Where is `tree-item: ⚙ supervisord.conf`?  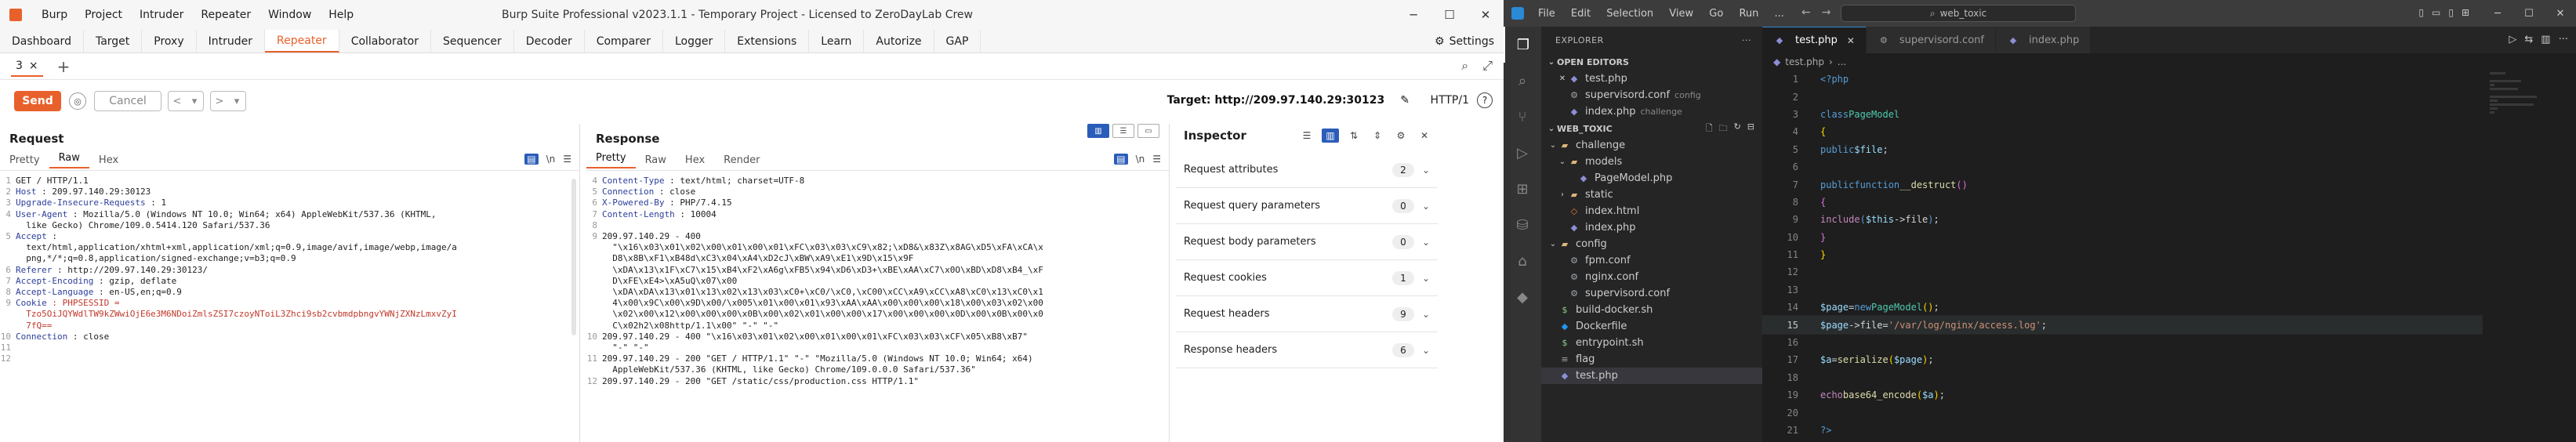 tree-item: ⚙ supervisord.conf is located at coordinates (1651, 293).